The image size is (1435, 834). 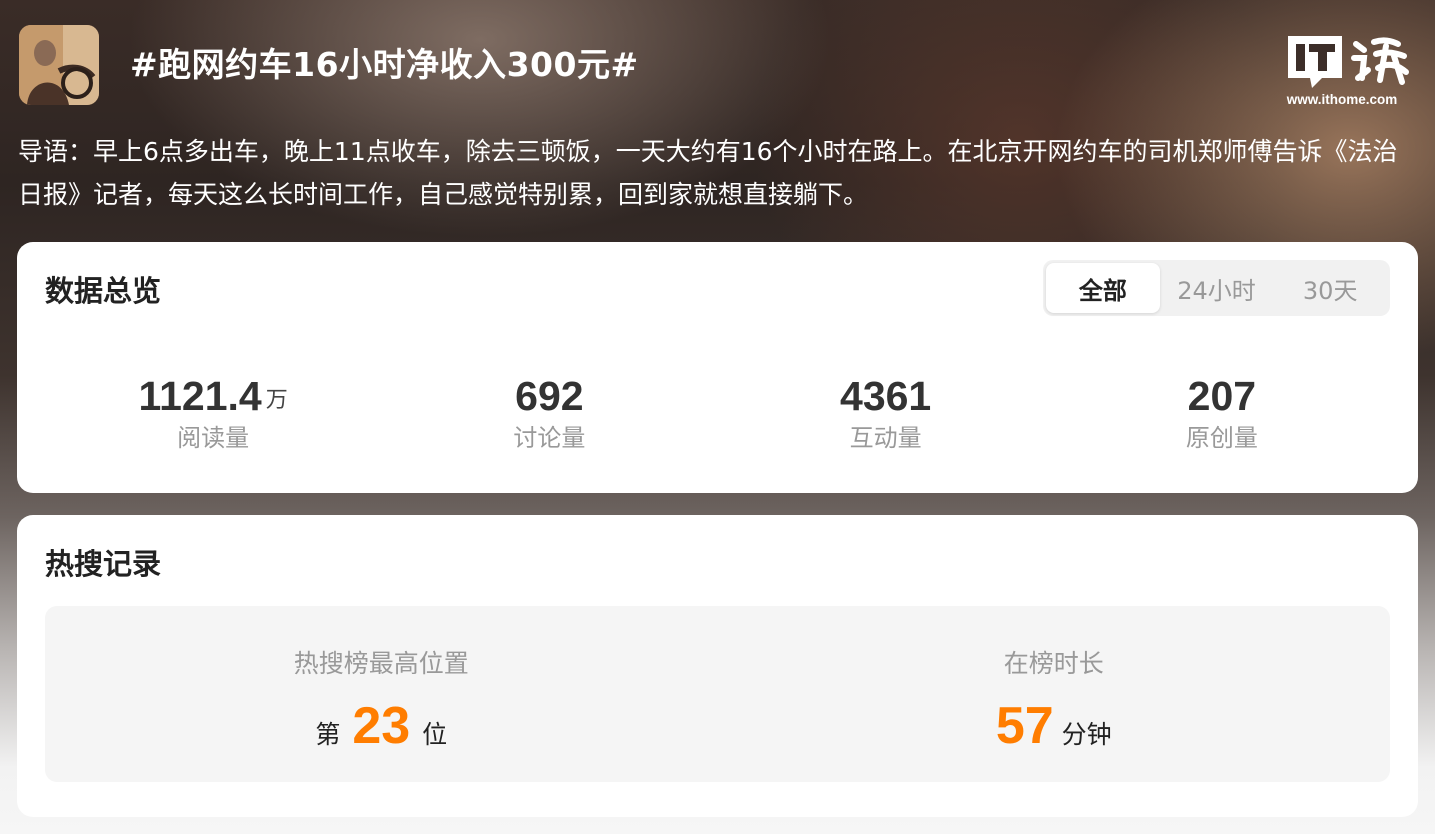 I want to click on time-on-list-label: 在榜时长, so click(x=1053, y=663).